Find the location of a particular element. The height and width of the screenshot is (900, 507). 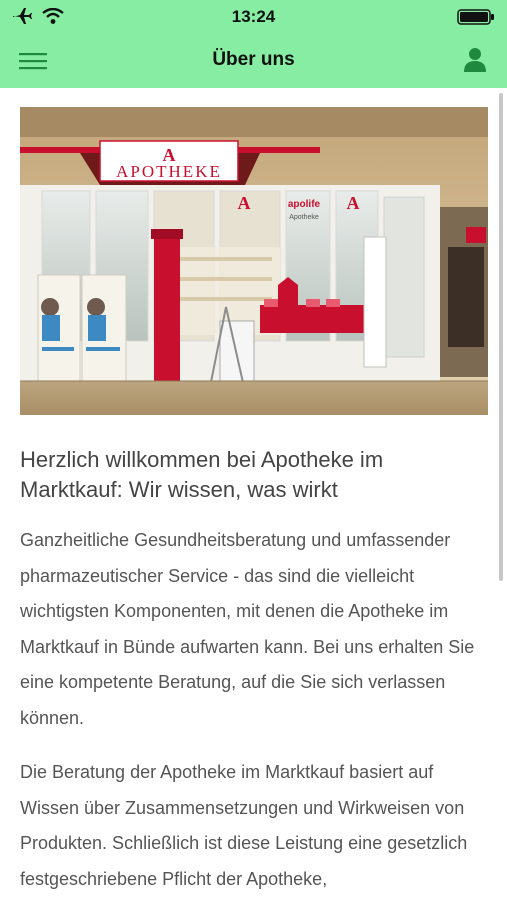

user-profile-button is located at coordinates (475, 60).